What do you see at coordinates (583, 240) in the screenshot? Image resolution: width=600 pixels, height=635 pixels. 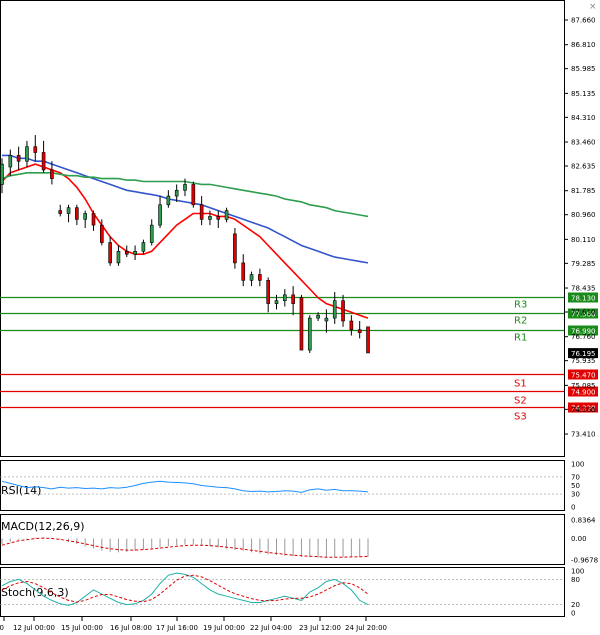 I see `price-axis-label: 80.110` at bounding box center [583, 240].